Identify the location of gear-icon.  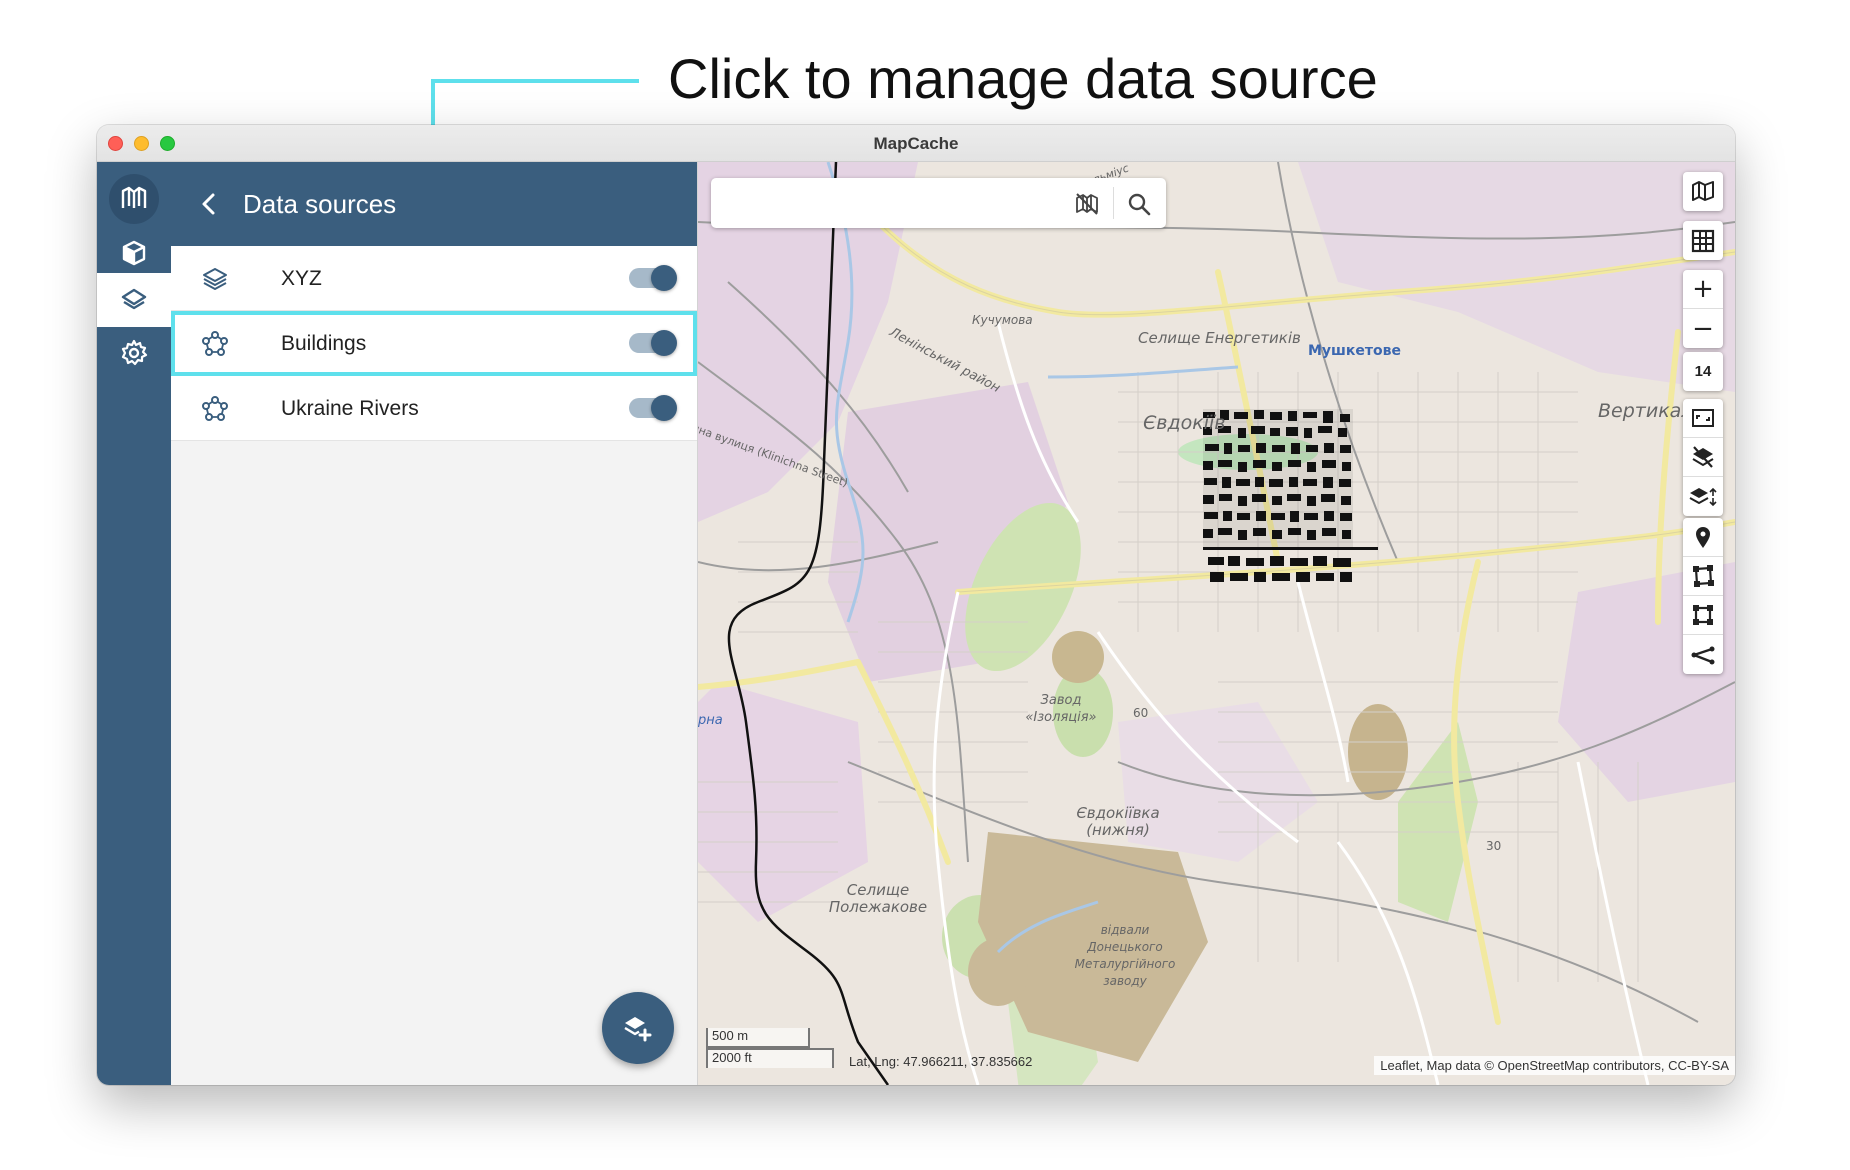
(134, 352).